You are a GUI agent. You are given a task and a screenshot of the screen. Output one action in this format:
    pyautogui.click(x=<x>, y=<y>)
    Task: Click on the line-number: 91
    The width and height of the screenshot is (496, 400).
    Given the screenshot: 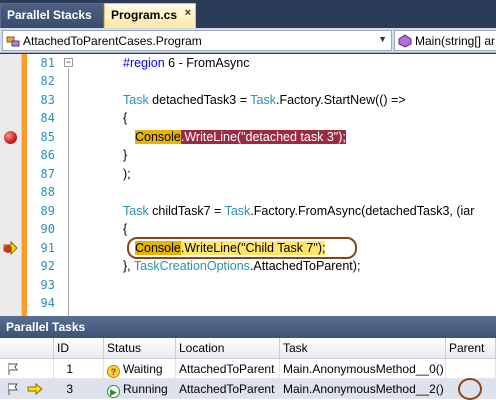 What is the action you would take?
    pyautogui.click(x=47, y=248)
    